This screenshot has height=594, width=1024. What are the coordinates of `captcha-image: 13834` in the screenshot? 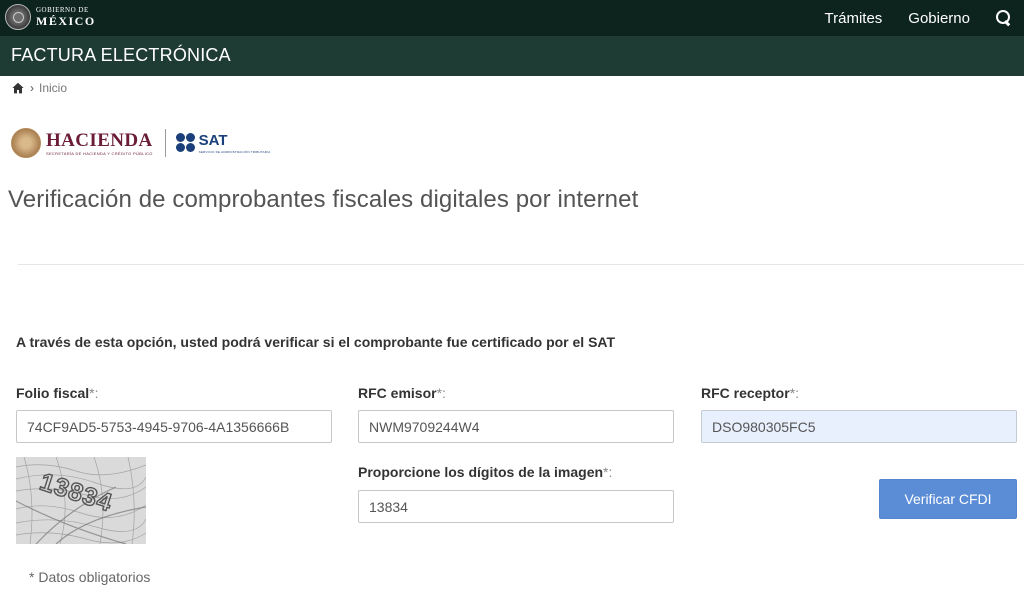 It's located at (81, 500).